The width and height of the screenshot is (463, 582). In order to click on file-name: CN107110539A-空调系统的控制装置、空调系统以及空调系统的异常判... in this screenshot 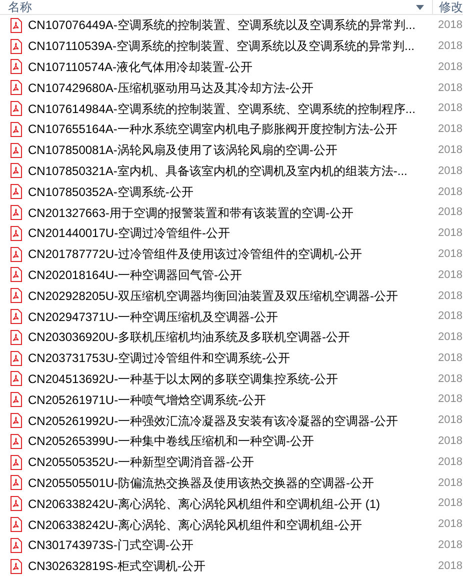, I will do `click(221, 46)`.